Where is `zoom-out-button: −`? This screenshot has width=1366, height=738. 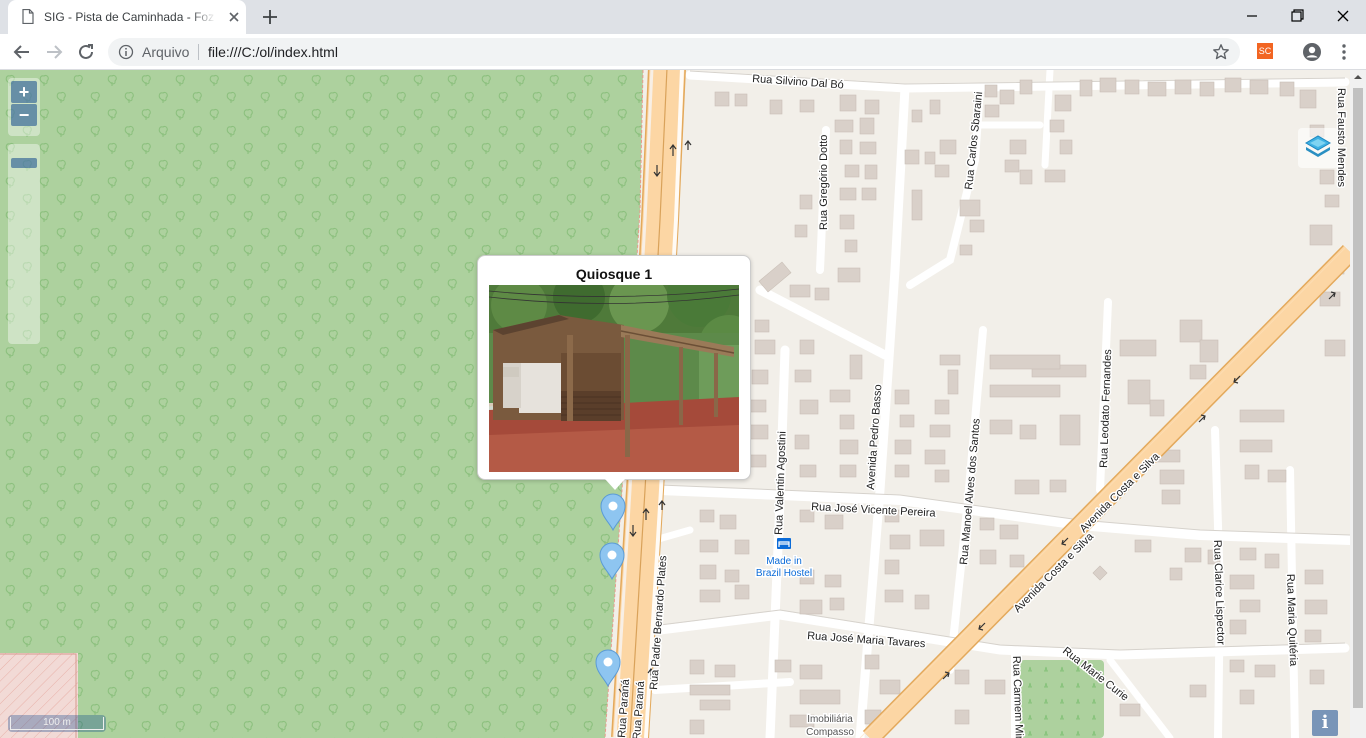 zoom-out-button: − is located at coordinates (24, 115).